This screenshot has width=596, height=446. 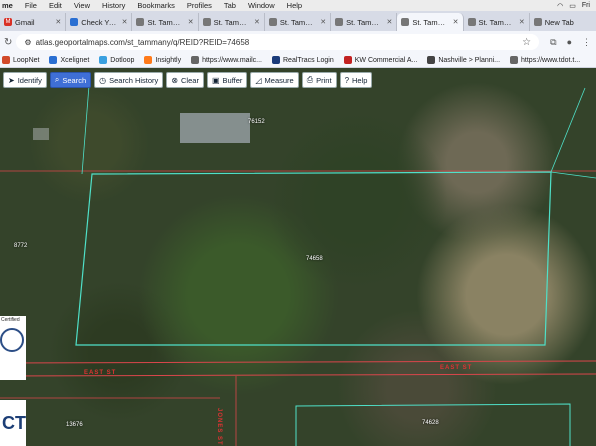 What do you see at coordinates (31, 5) in the screenshot?
I see `menu-file: File` at bounding box center [31, 5].